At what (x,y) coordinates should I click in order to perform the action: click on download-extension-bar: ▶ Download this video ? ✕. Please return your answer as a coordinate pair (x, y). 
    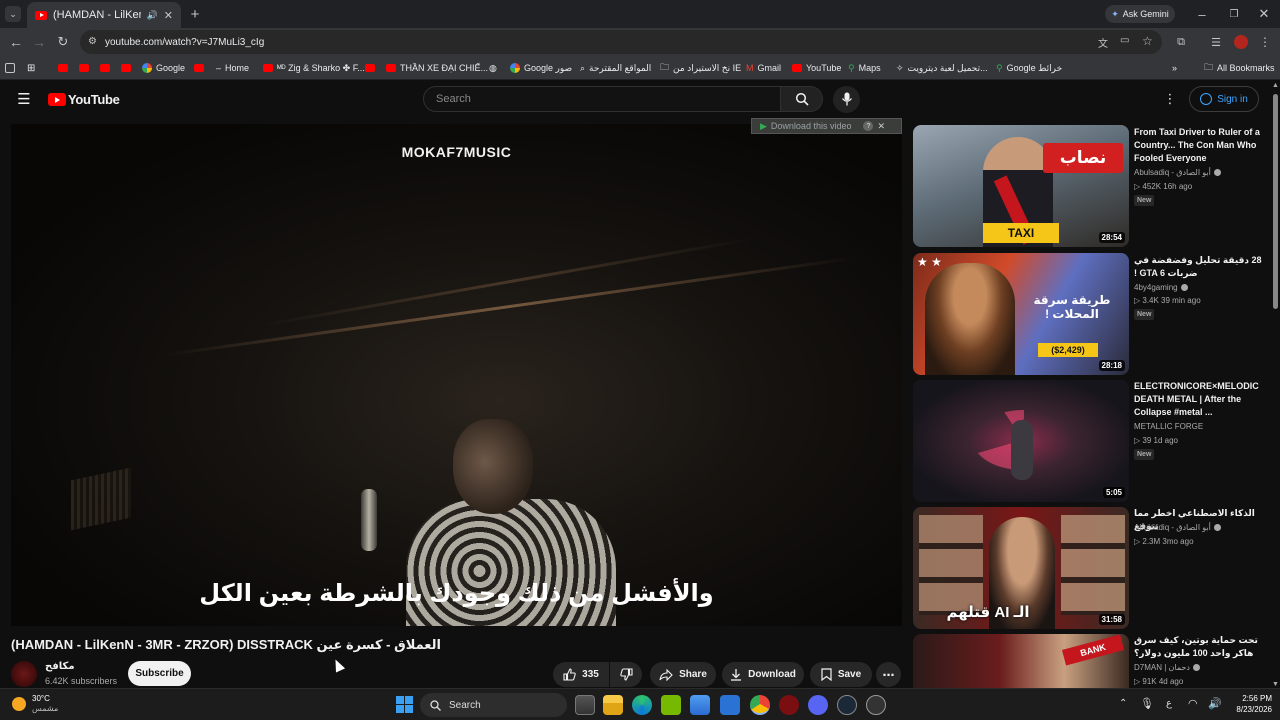
    Looking at the image, I should click on (826, 126).